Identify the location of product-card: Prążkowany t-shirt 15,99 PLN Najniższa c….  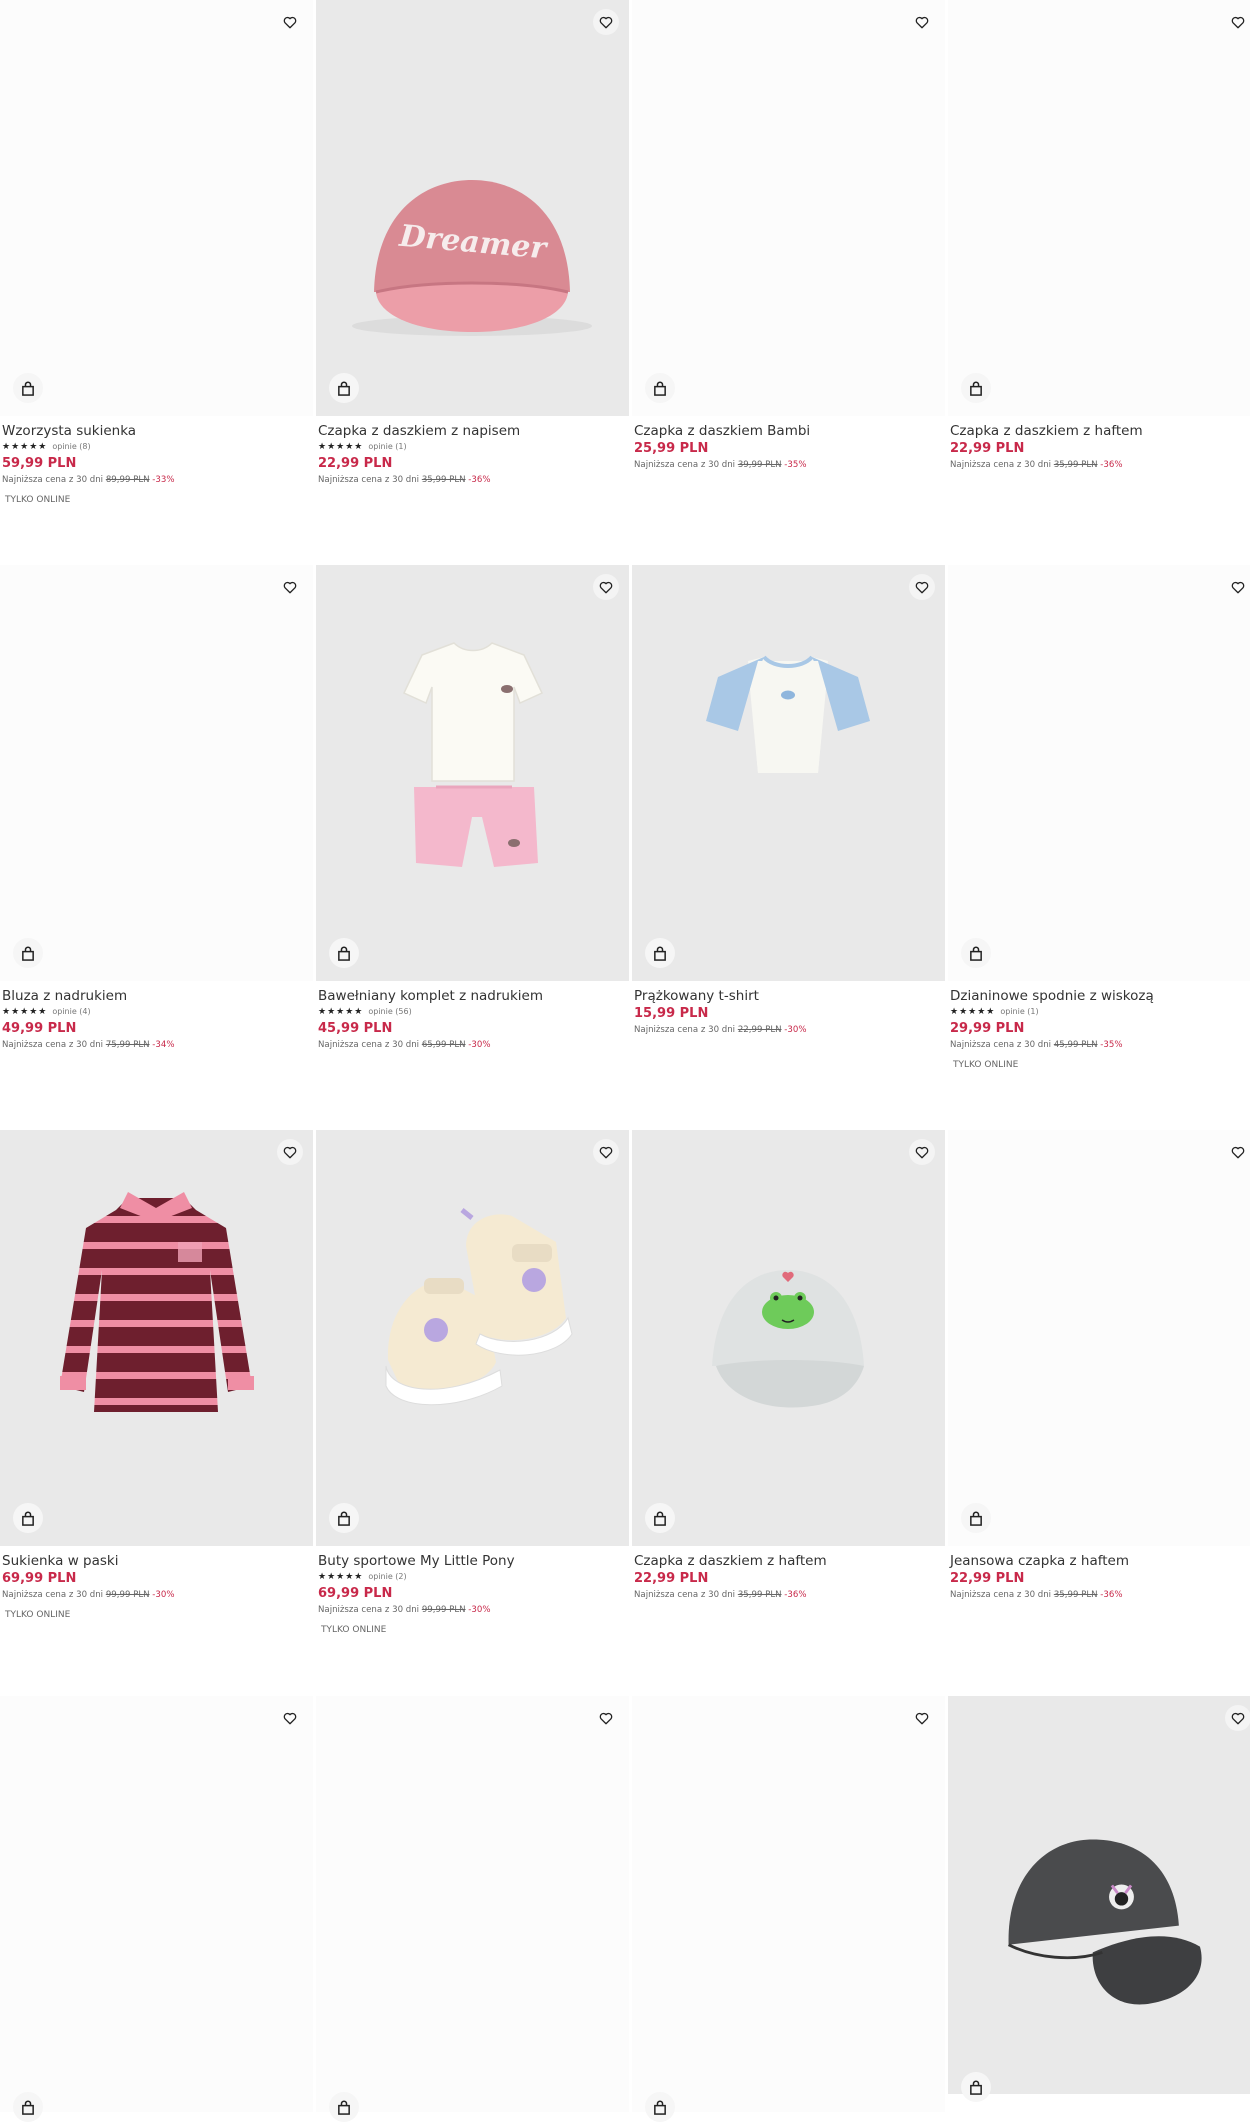
(788, 801).